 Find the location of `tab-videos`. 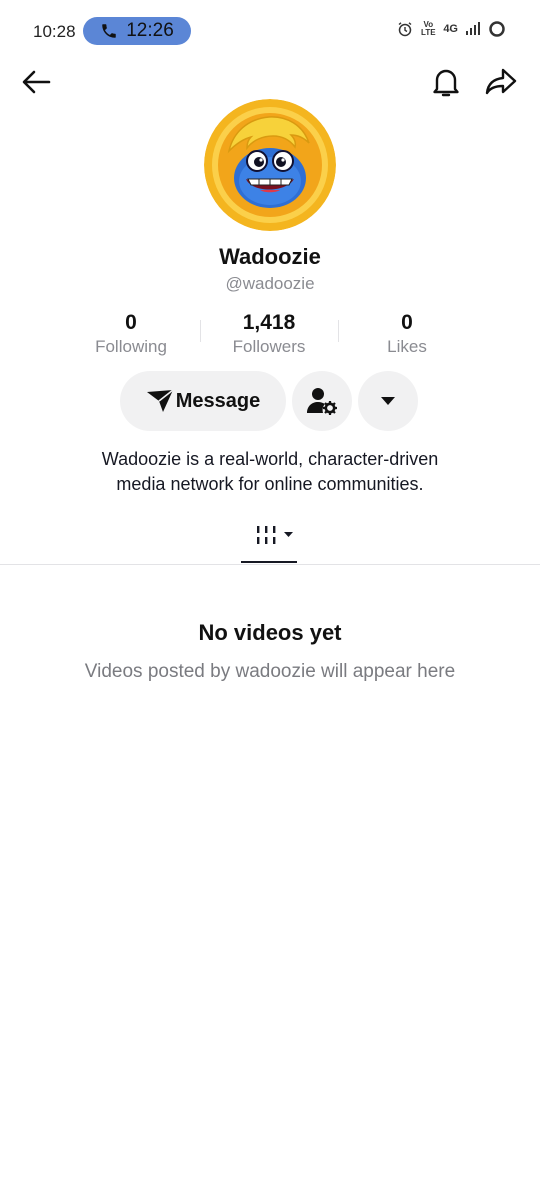

tab-videos is located at coordinates (269, 536).